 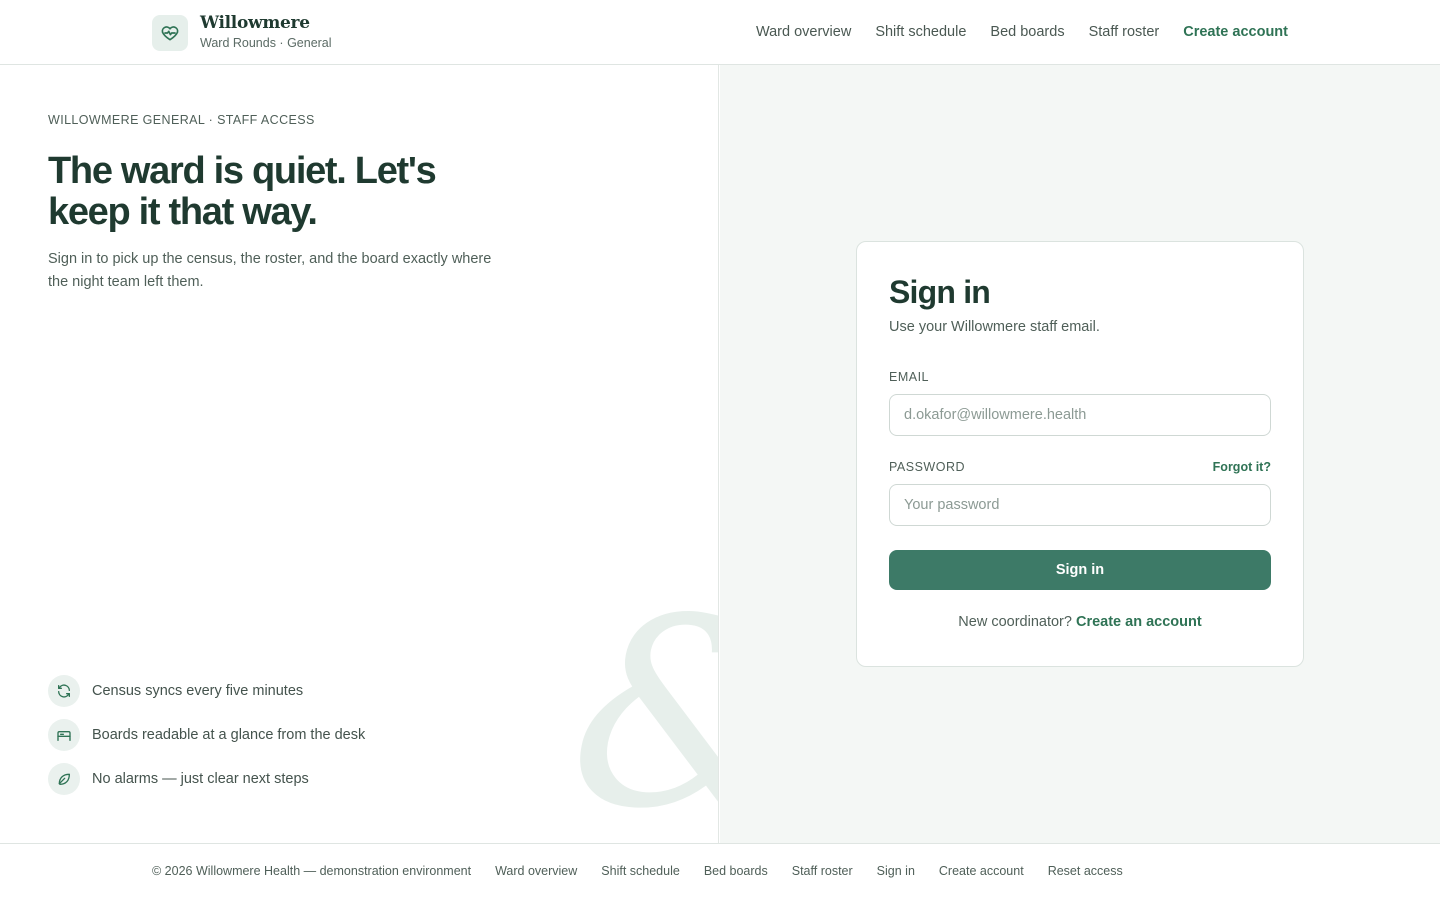 What do you see at coordinates (1080, 505) in the screenshot?
I see `password-field` at bounding box center [1080, 505].